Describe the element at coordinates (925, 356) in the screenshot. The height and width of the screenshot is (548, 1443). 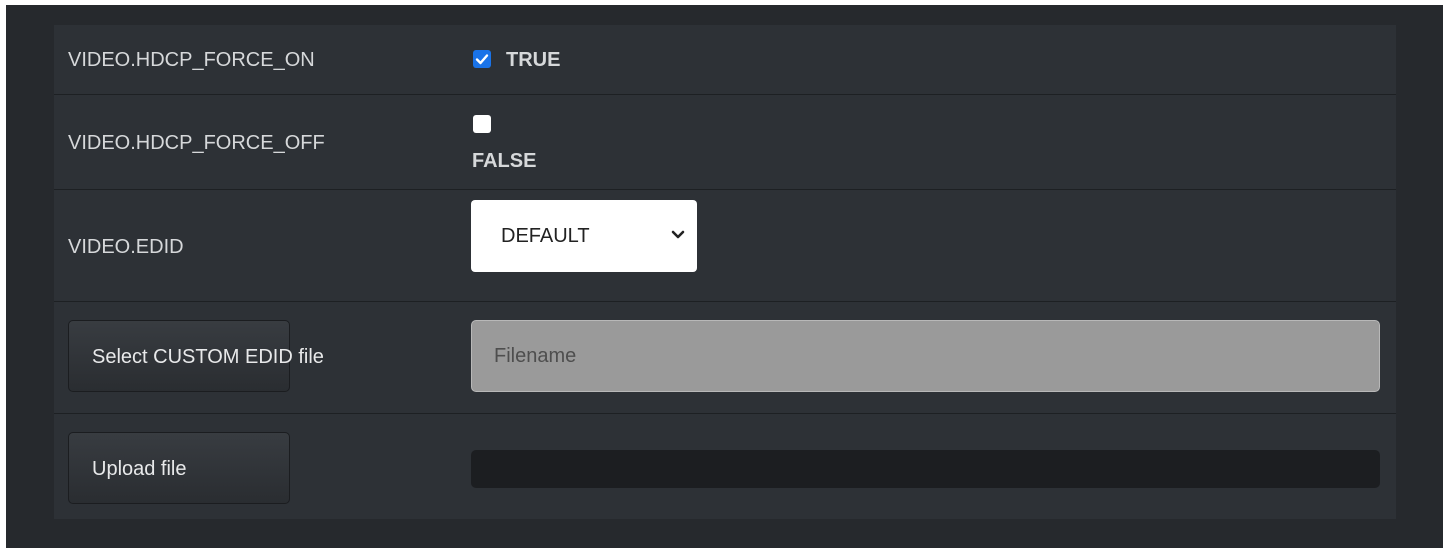
I see `filename-input` at that location.